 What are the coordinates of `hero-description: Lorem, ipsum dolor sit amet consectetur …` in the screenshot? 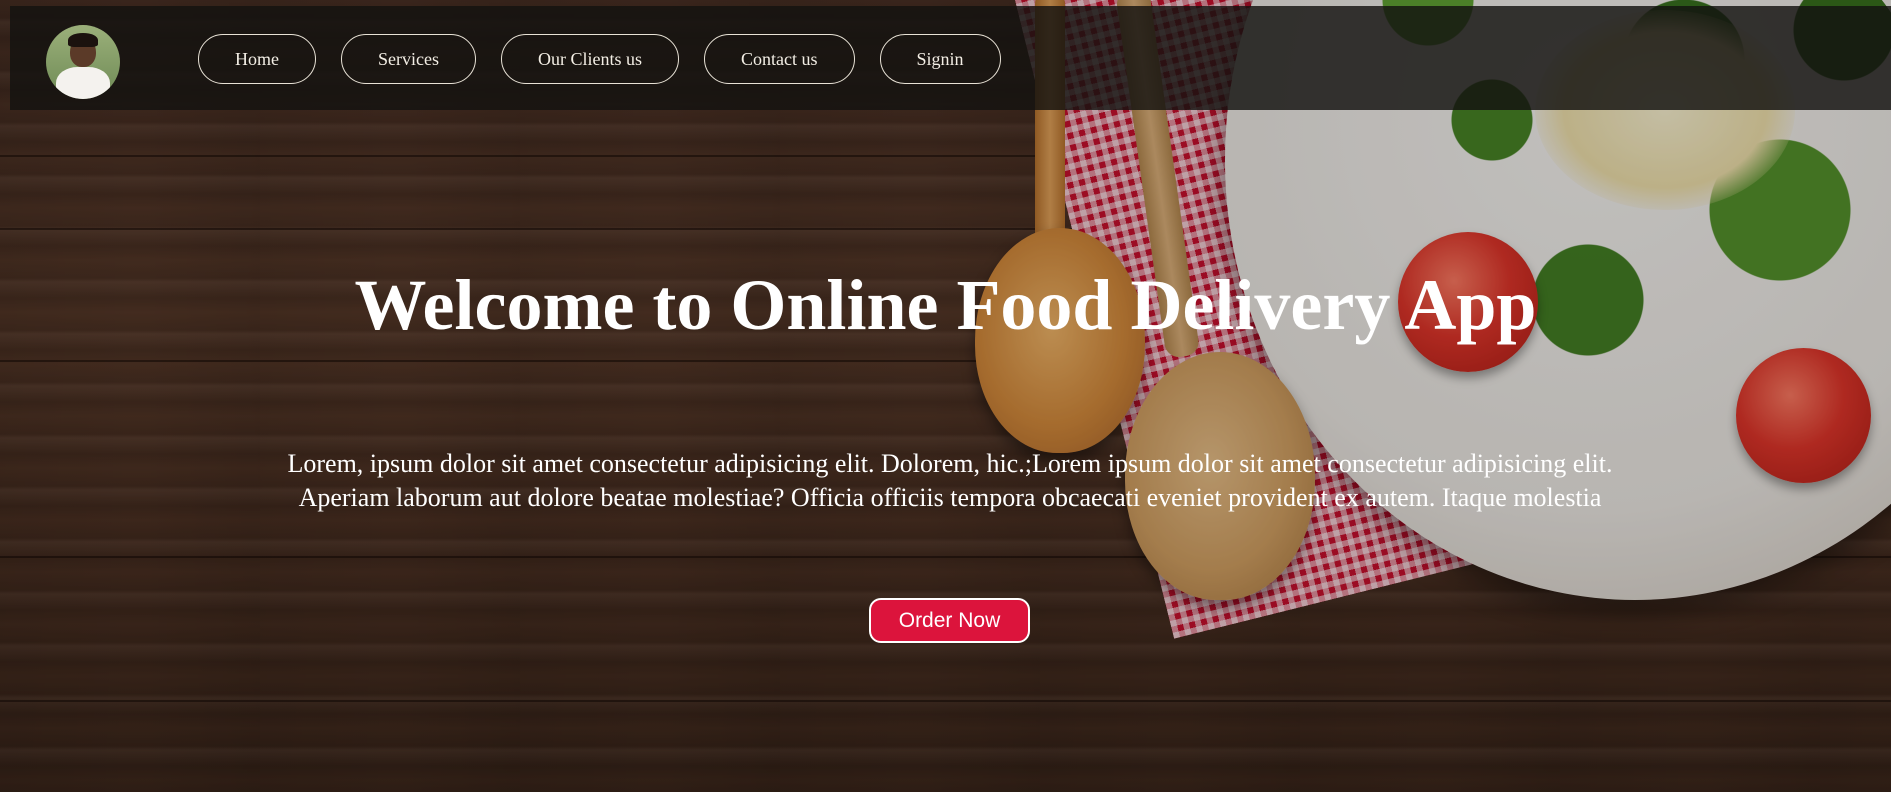 It's located at (950, 480).